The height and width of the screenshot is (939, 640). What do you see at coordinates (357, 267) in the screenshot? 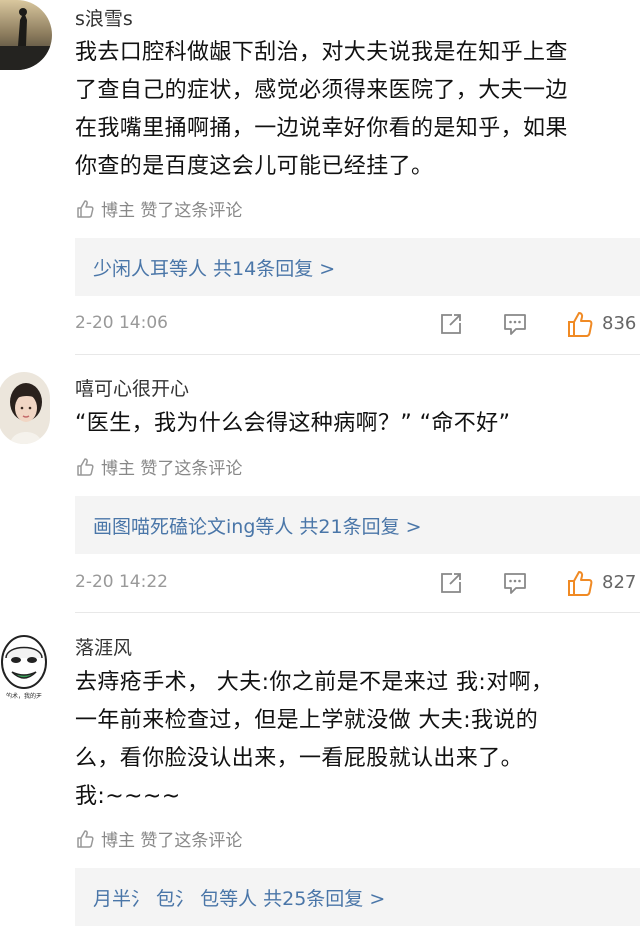
I see `replies-summary: 少闲人耳等人 共14条回复 >` at bounding box center [357, 267].